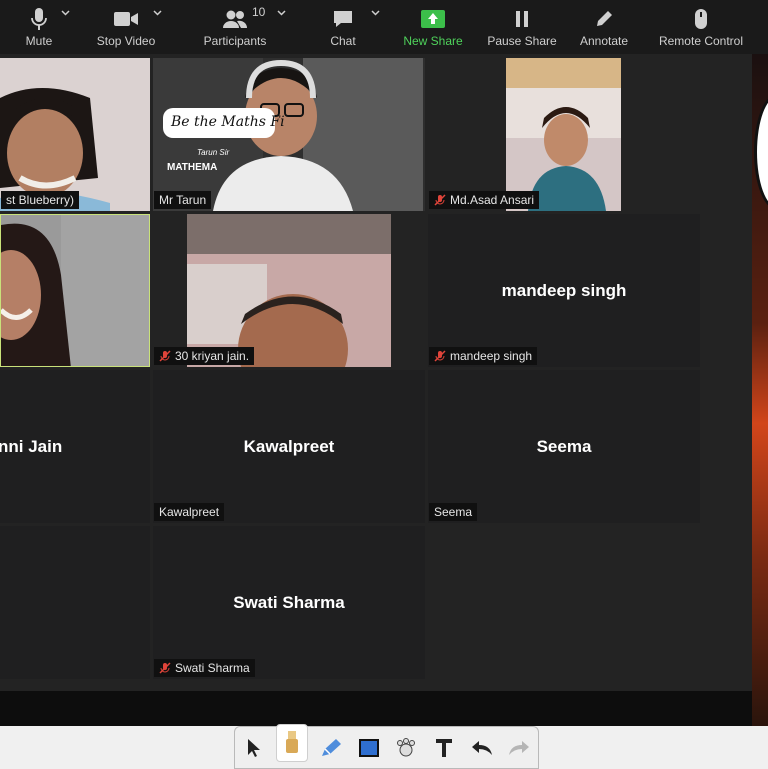 The height and width of the screenshot is (769, 768). What do you see at coordinates (259, 12) in the screenshot?
I see `participants-count: 10` at bounding box center [259, 12].